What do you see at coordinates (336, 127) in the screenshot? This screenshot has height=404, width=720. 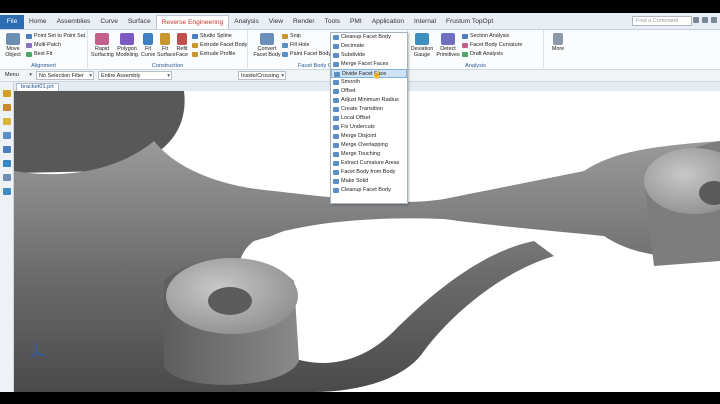 I see `fix-undercuts-icon` at bounding box center [336, 127].